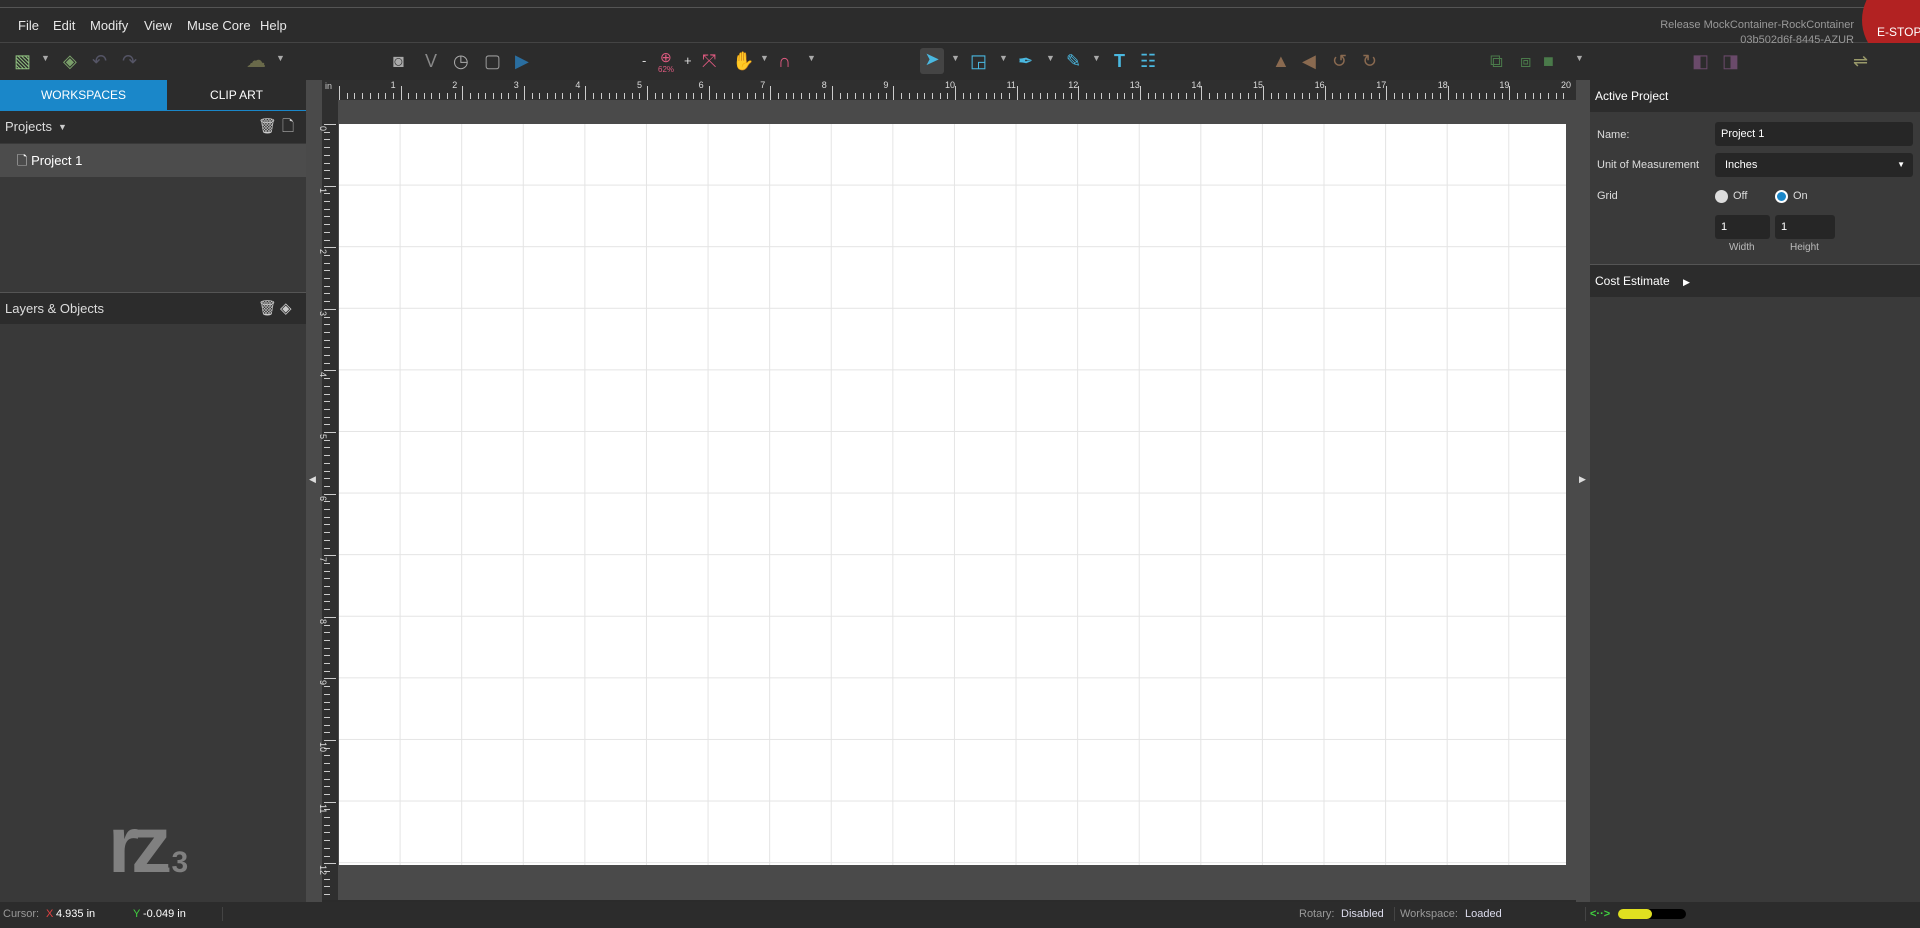 This screenshot has width=1920, height=928. Describe the element at coordinates (256, 61) in the screenshot. I see `cloud-upload-icon: ☁` at that location.